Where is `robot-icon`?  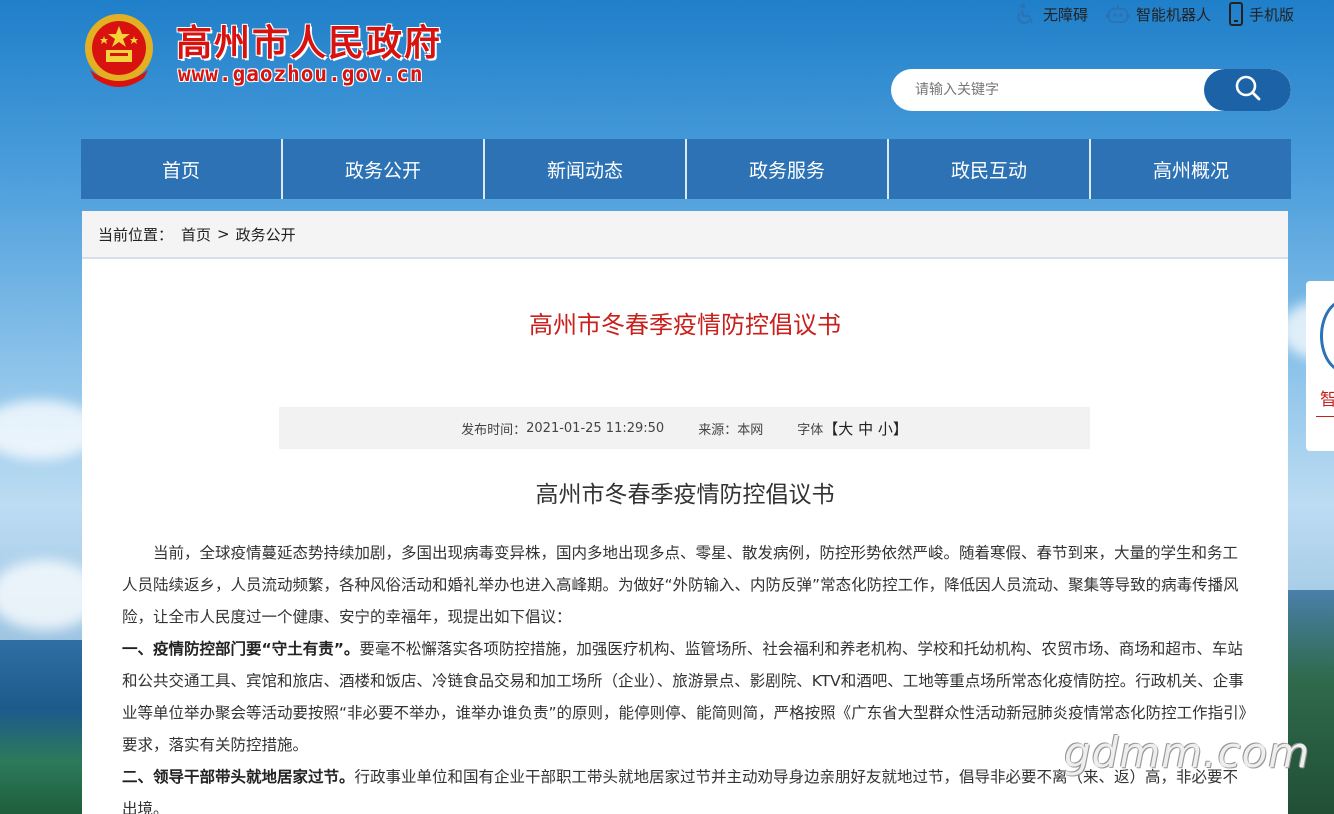
robot-icon is located at coordinates (1117, 14).